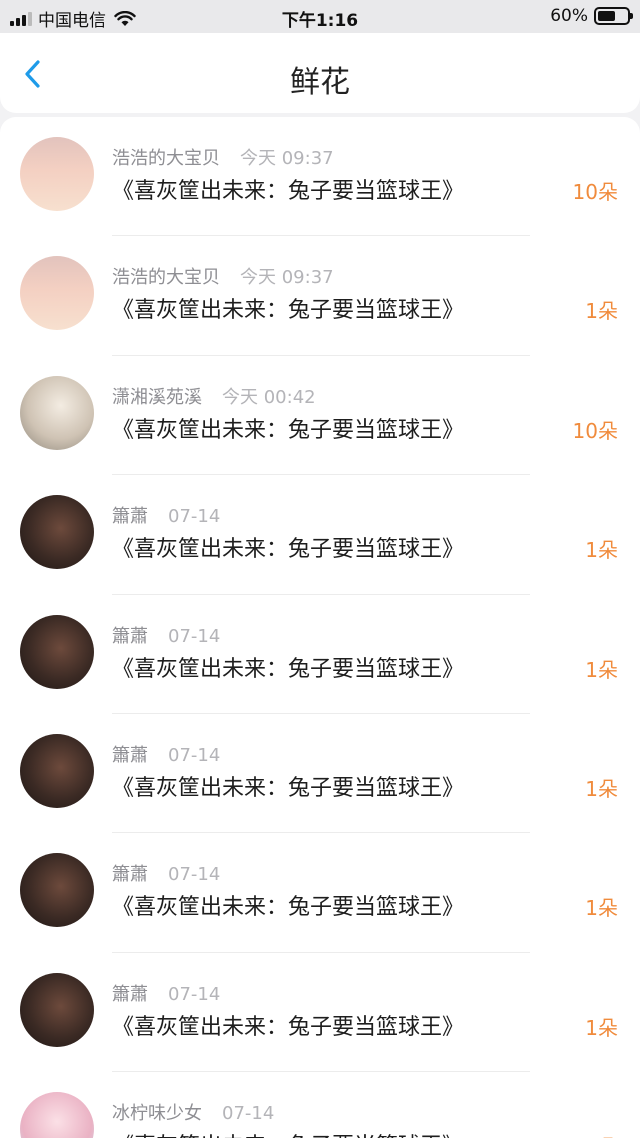  What do you see at coordinates (214, 396) in the screenshot?
I see `item-meta: 潇湘溪苑溪 今天 00:42` at bounding box center [214, 396].